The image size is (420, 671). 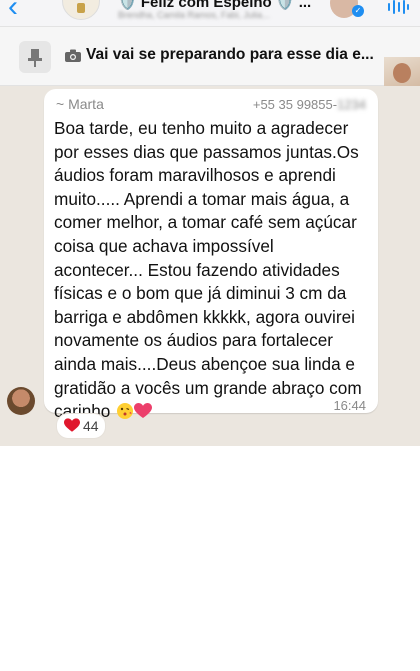 What do you see at coordinates (351, 104) in the screenshot?
I see `phone-masked: 1234` at bounding box center [351, 104].